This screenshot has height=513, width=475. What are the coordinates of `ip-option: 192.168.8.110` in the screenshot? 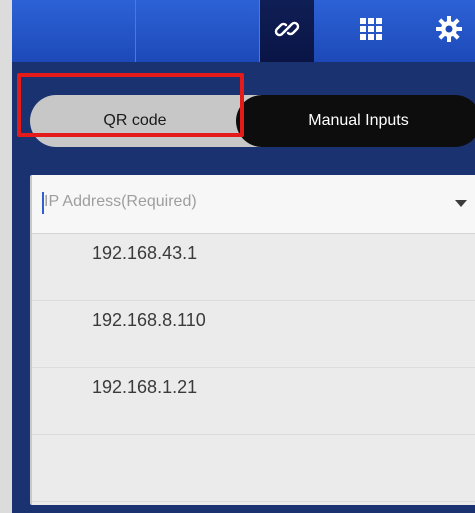 It's located at (253, 334).